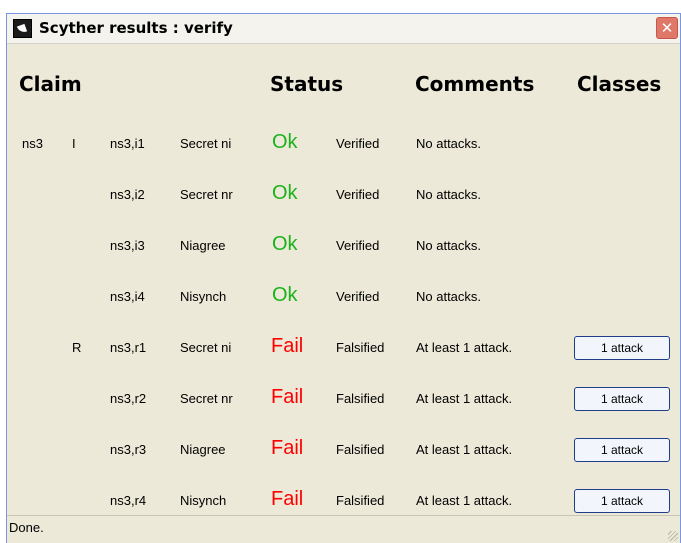  What do you see at coordinates (128, 398) in the screenshot?
I see `row-claim-id: ns3,r2` at bounding box center [128, 398].